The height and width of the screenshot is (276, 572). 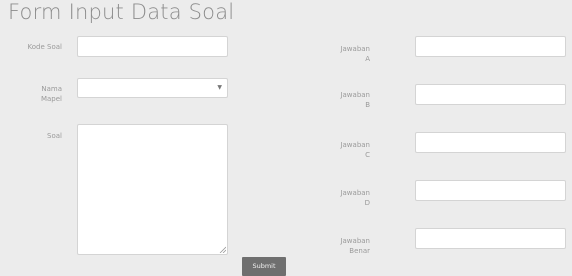 What do you see at coordinates (490, 46) in the screenshot?
I see `jawaban-a-input` at bounding box center [490, 46].